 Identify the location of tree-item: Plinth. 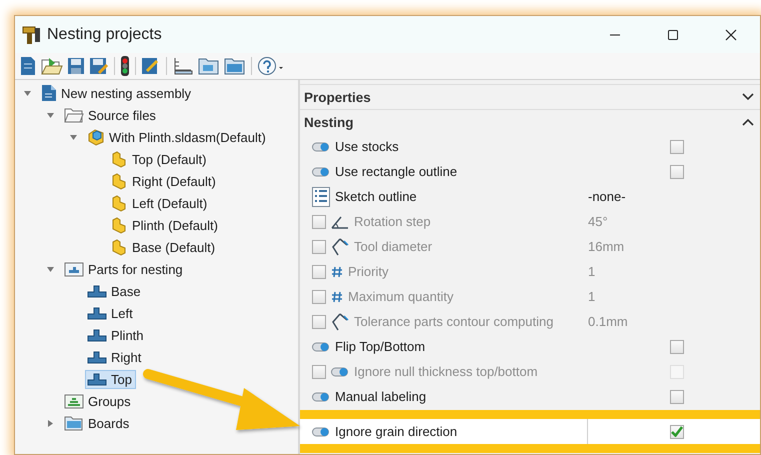
(116, 335).